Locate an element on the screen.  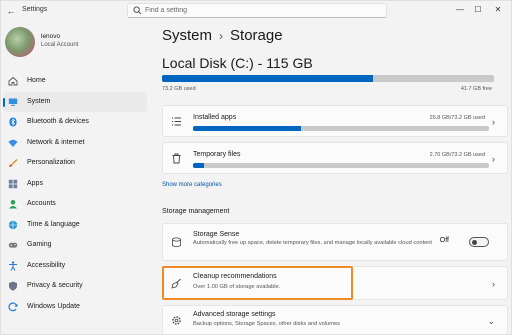
sidebar-item-time-language: Time & language is located at coordinates (75, 225).